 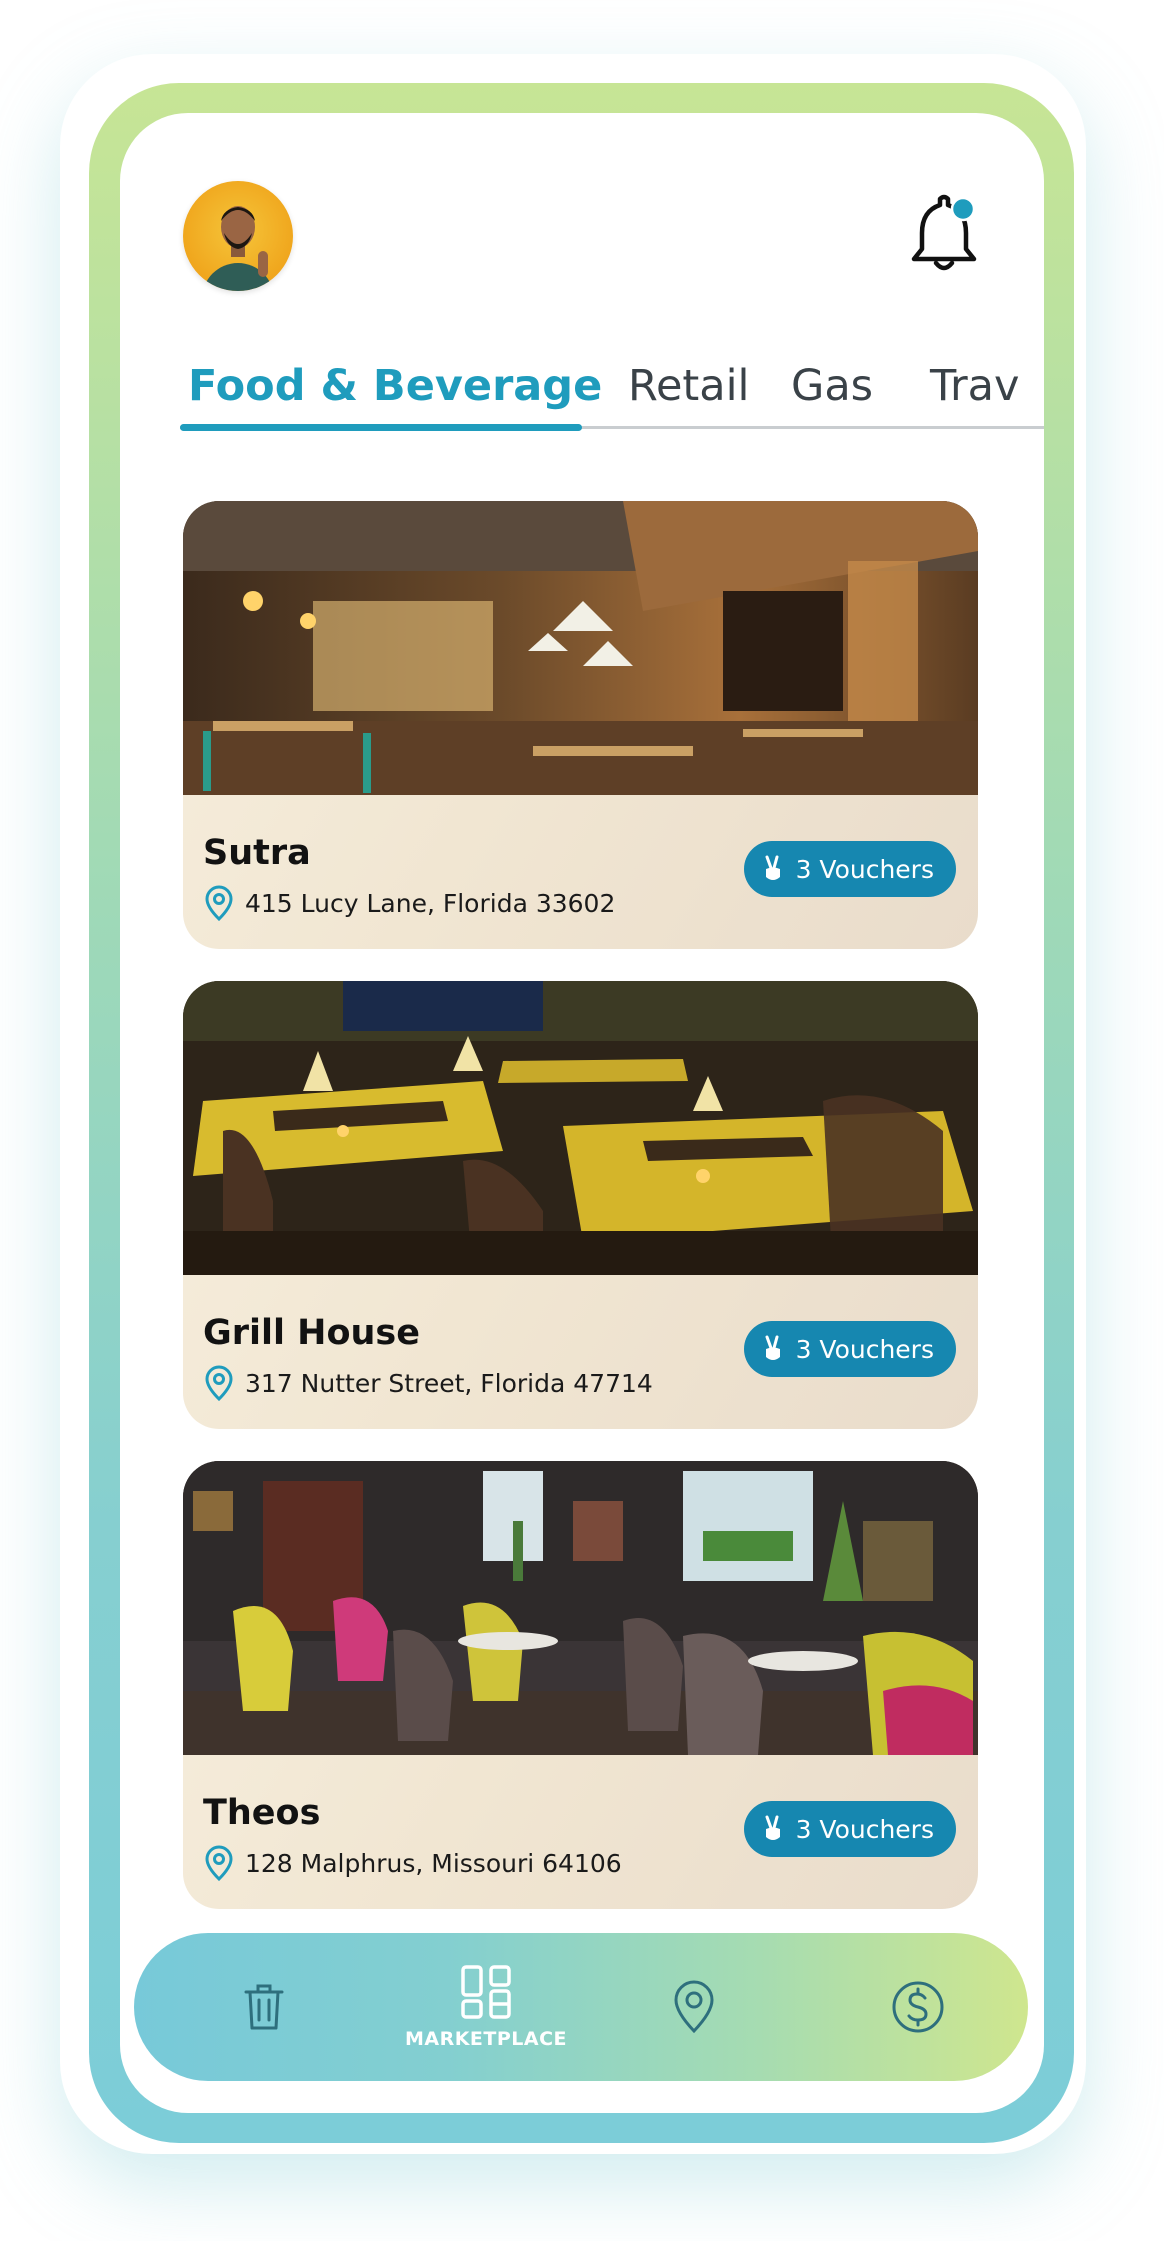 I want to click on restaurant-name: Grill House, so click(x=311, y=1333).